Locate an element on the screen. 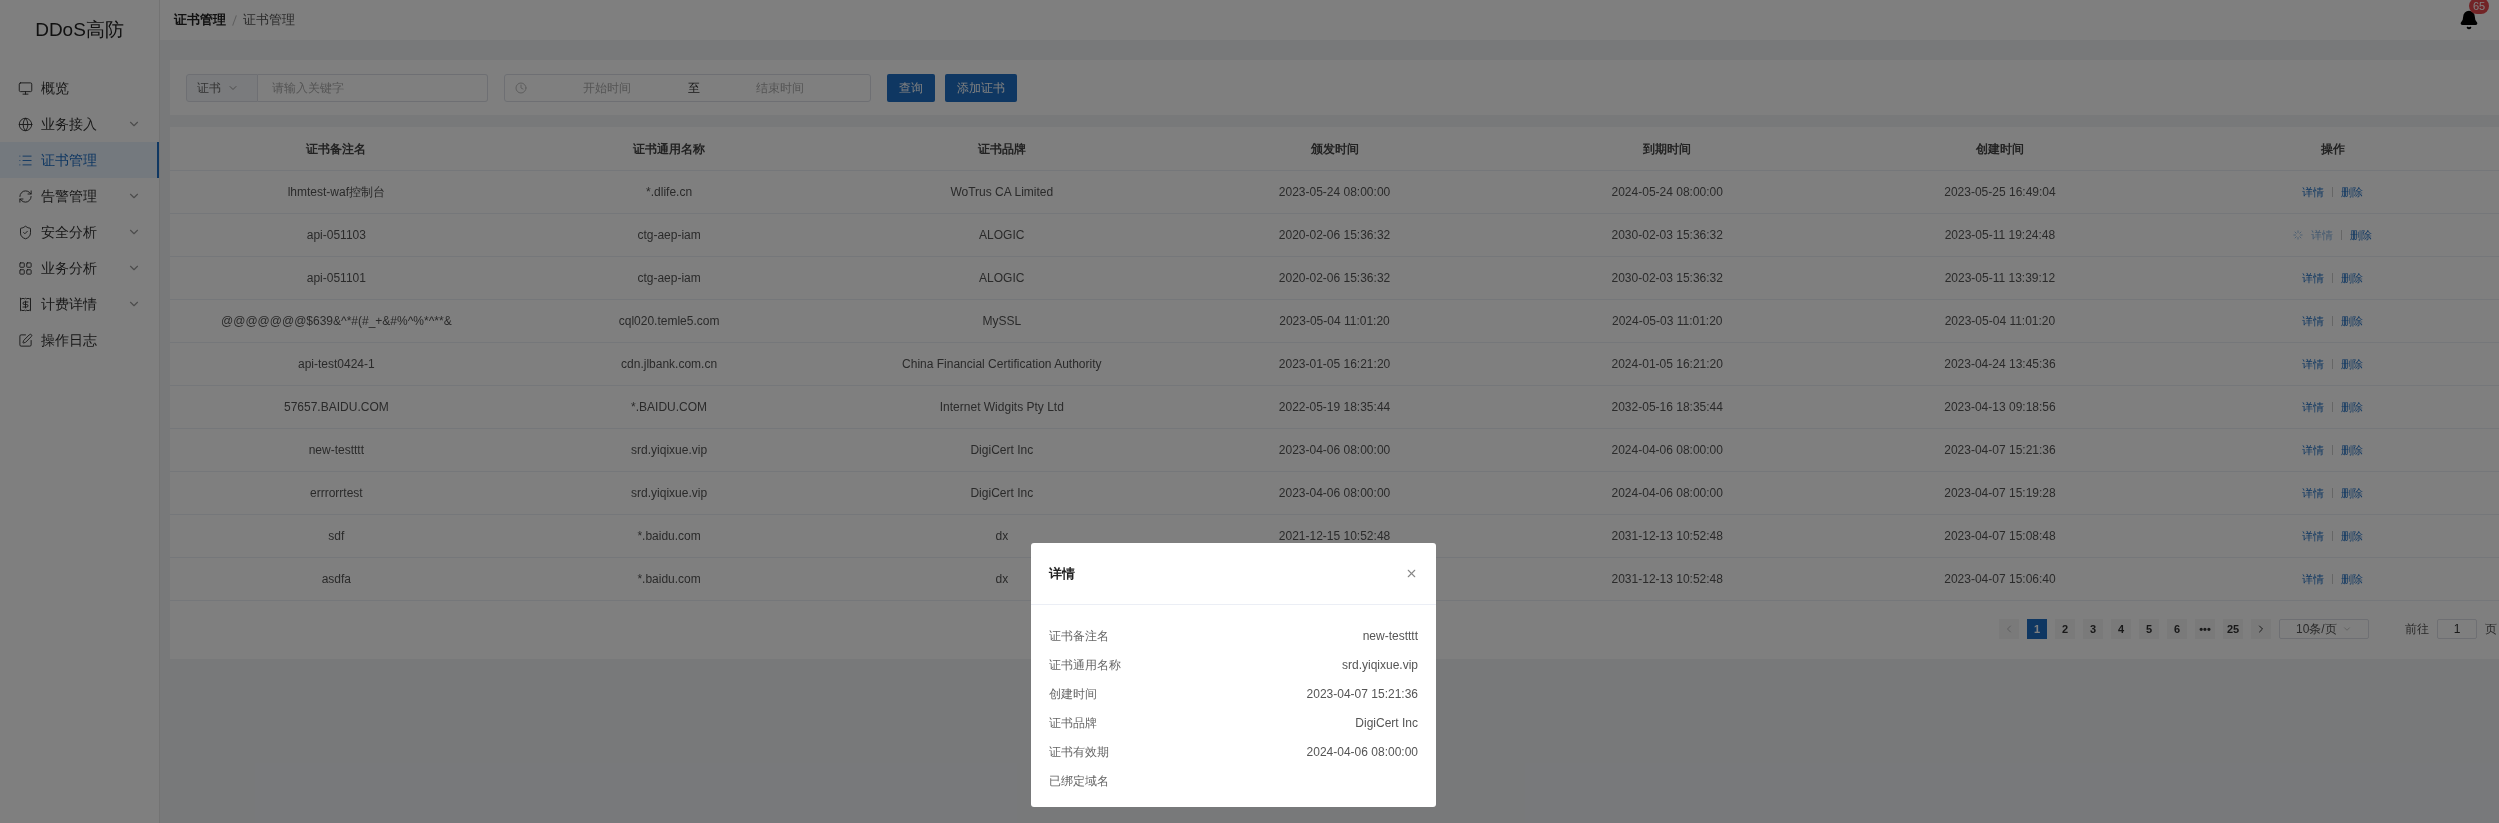 This screenshot has width=2499, height=823. sidebar-item: 证书管理 is located at coordinates (79, 160).